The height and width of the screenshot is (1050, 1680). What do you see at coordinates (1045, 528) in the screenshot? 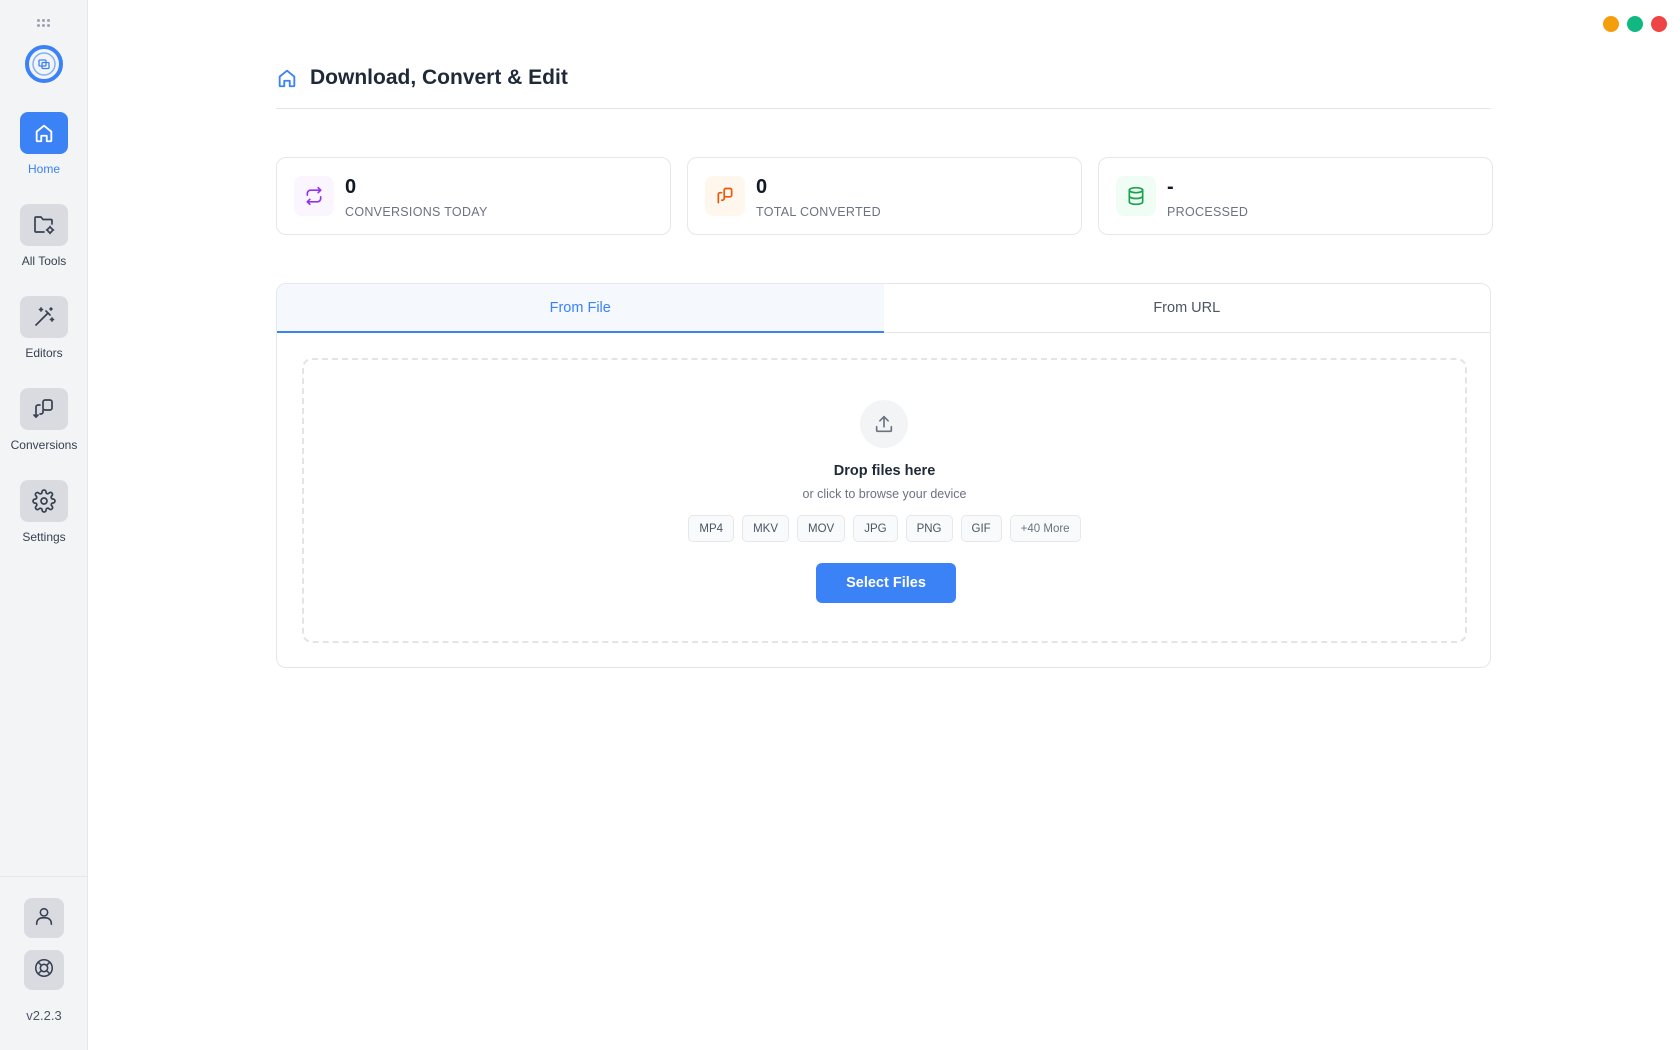
I see `more-formats-badge: +40 More` at bounding box center [1045, 528].